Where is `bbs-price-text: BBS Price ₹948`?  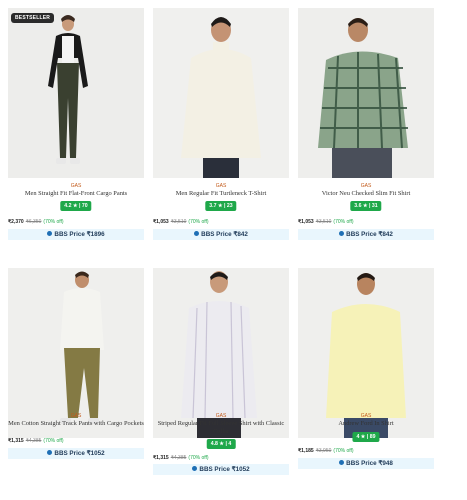 bbs-price-text: BBS Price ₹948 is located at coordinates (369, 463).